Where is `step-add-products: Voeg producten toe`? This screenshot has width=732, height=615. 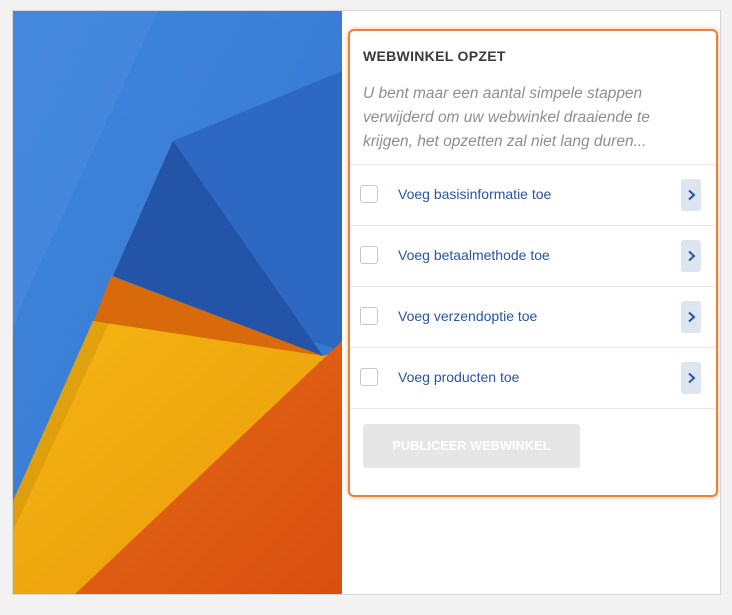
step-add-products: Voeg producten toe is located at coordinates (533, 378).